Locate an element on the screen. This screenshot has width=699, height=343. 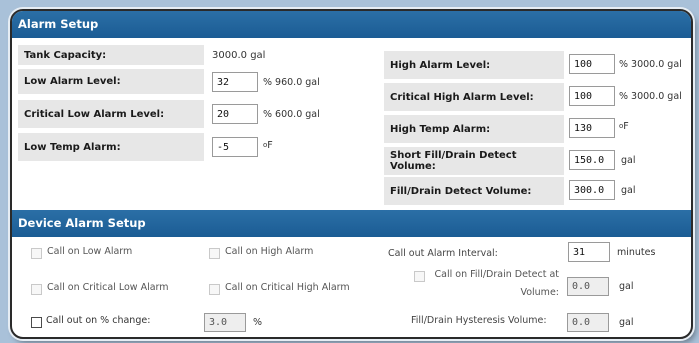
call-on-critical-high-alarm-checkbox is located at coordinates (214, 289).